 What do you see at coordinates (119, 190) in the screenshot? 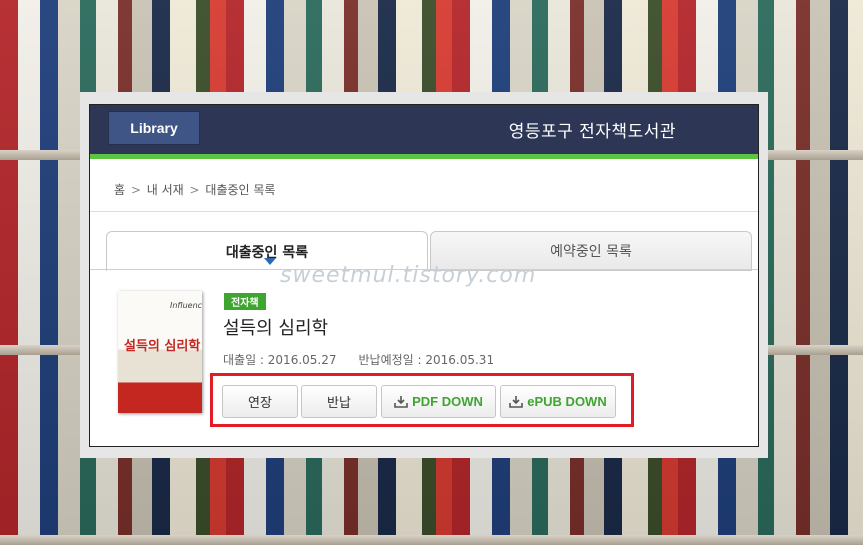
I see `breadcrumb-home: 홈` at bounding box center [119, 190].